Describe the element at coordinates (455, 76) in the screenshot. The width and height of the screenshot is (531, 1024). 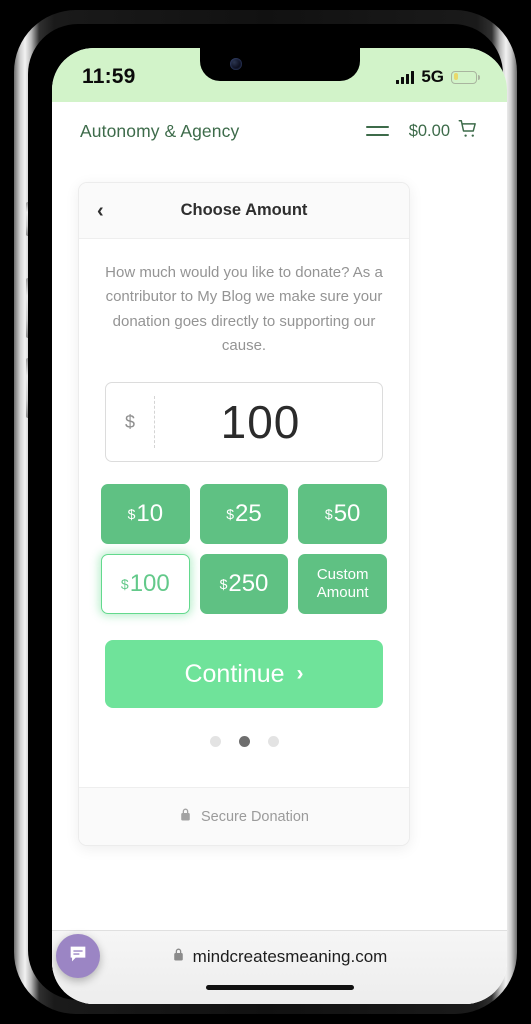
I see `battery-fill` at that location.